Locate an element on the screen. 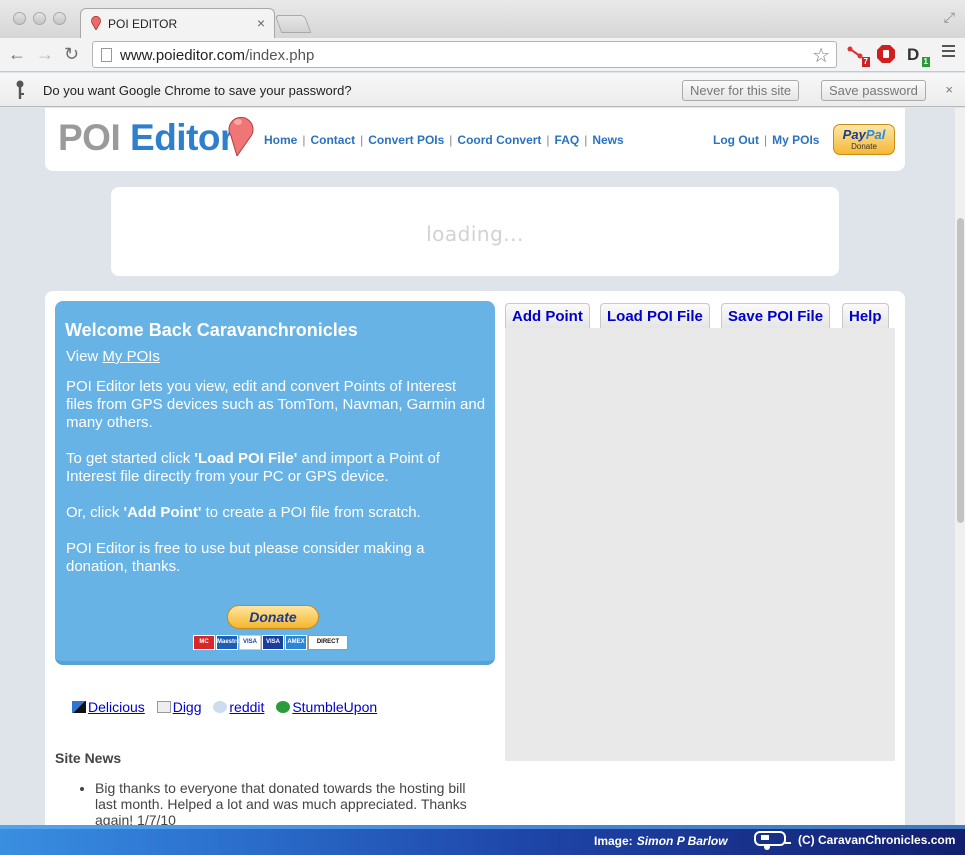 Image resolution: width=965 pixels, height=855 pixels. fullscreen-icon: ⤢ is located at coordinates (949, 17).